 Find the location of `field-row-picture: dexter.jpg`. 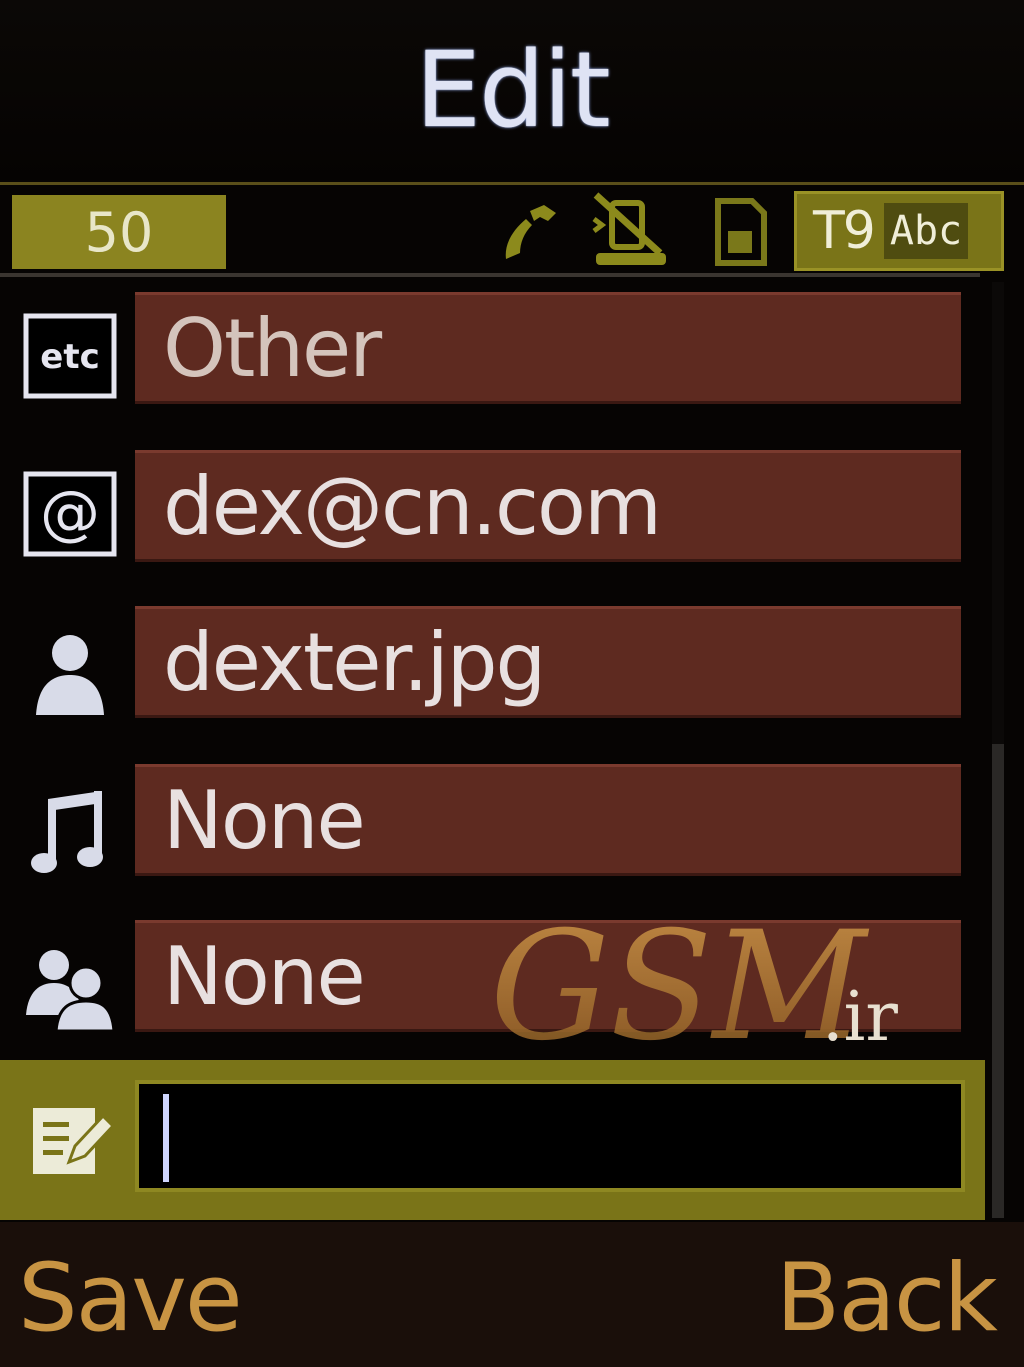

field-row-picture: dexter.jpg is located at coordinates (487, 662).